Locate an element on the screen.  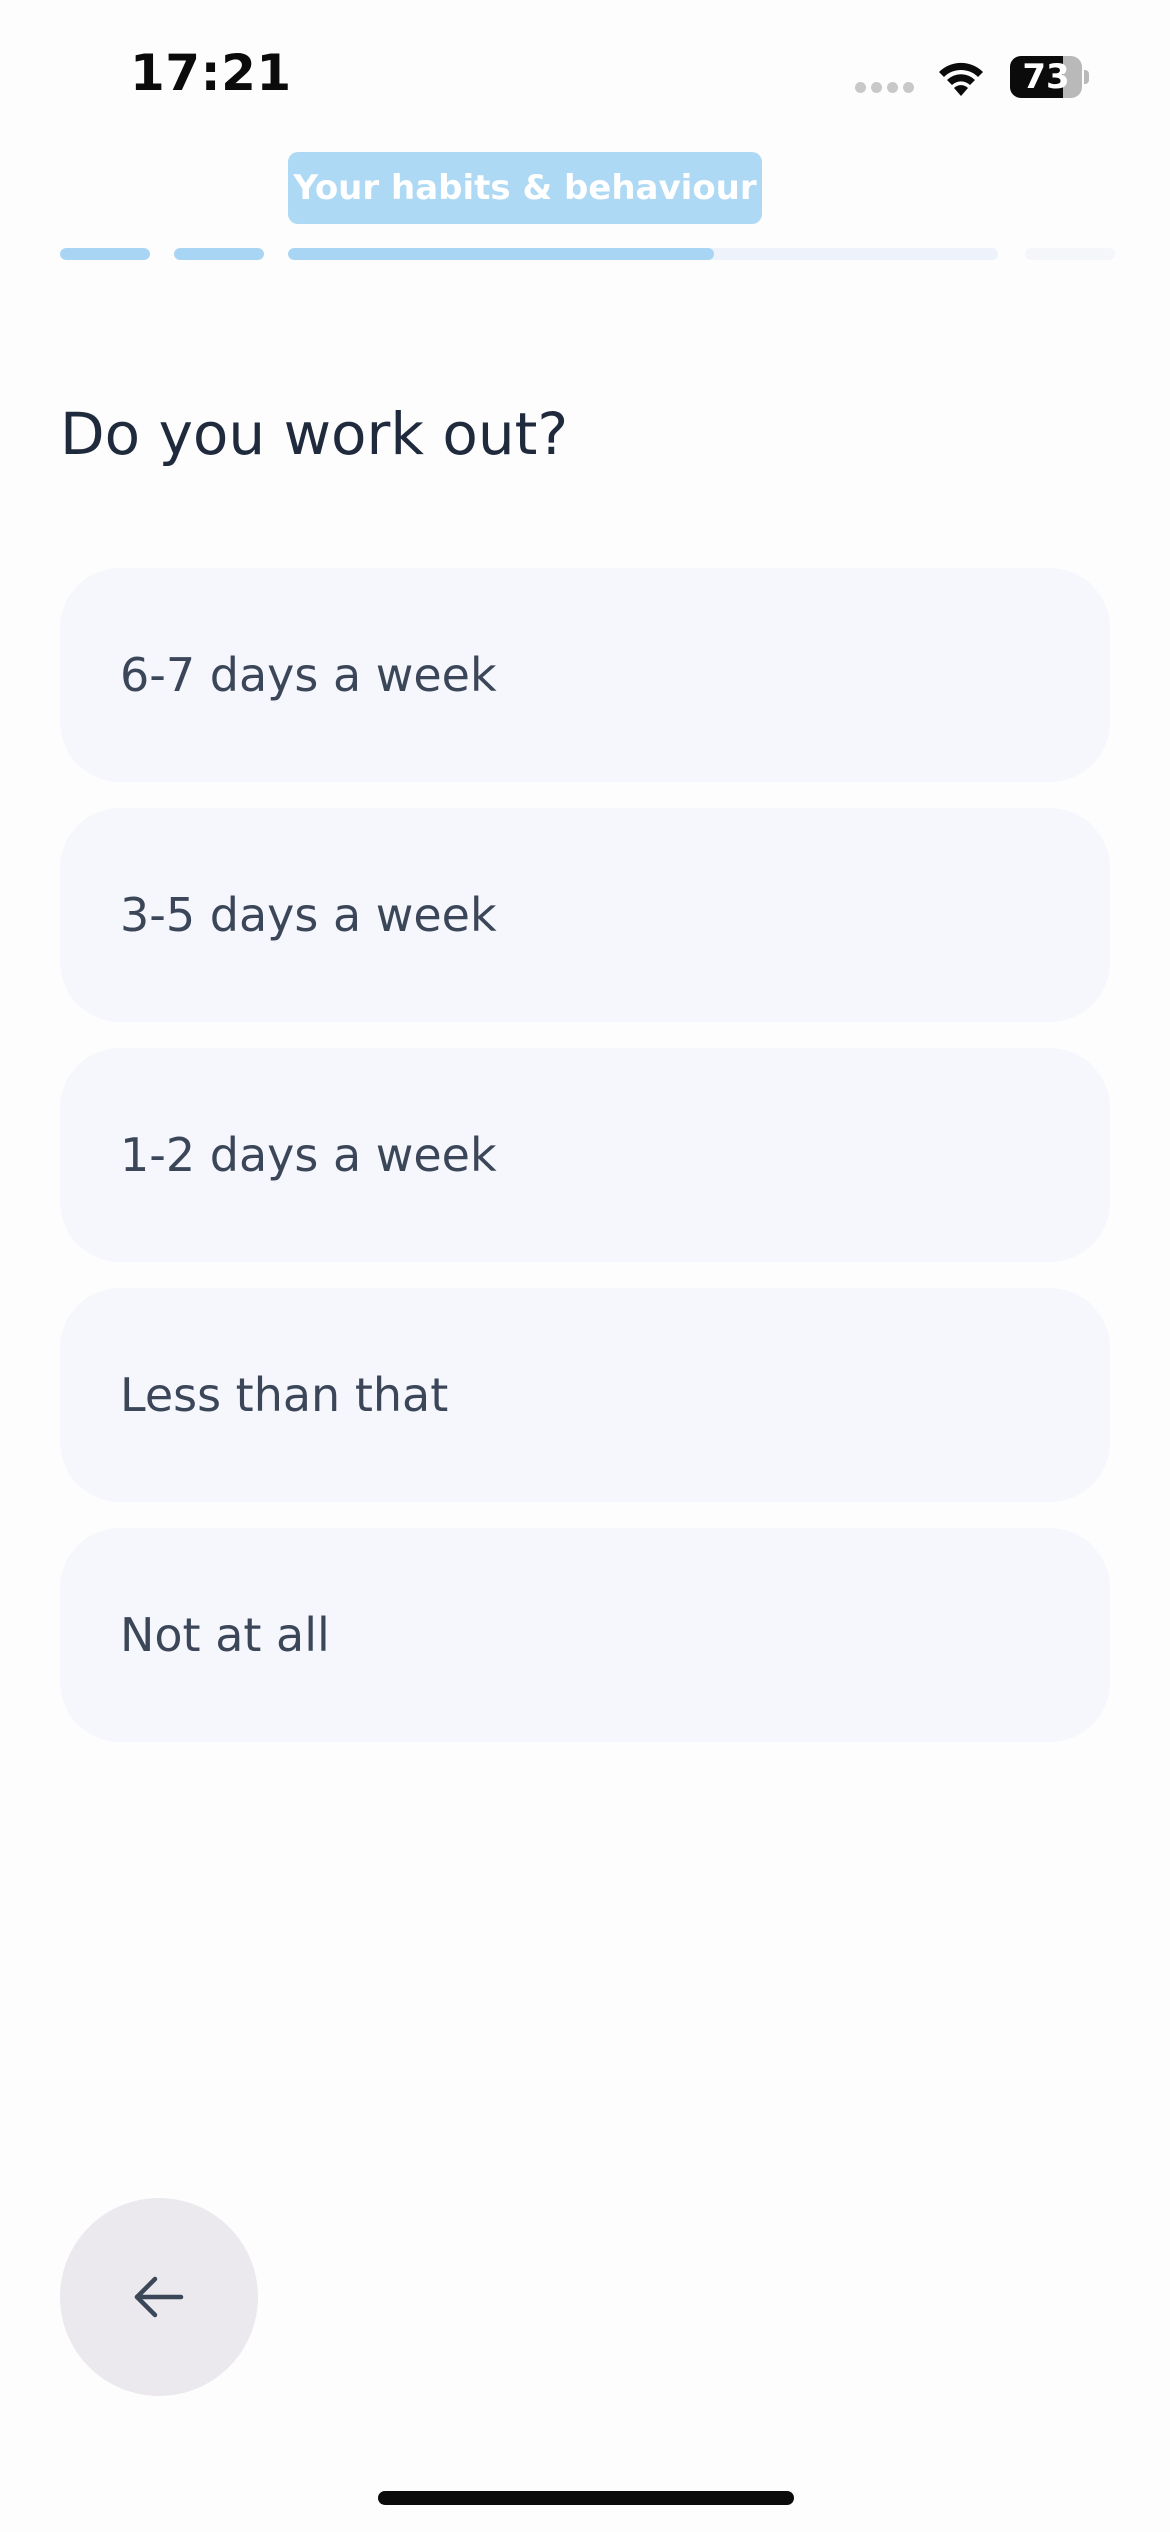
battery-level: 73 is located at coordinates (1046, 77).